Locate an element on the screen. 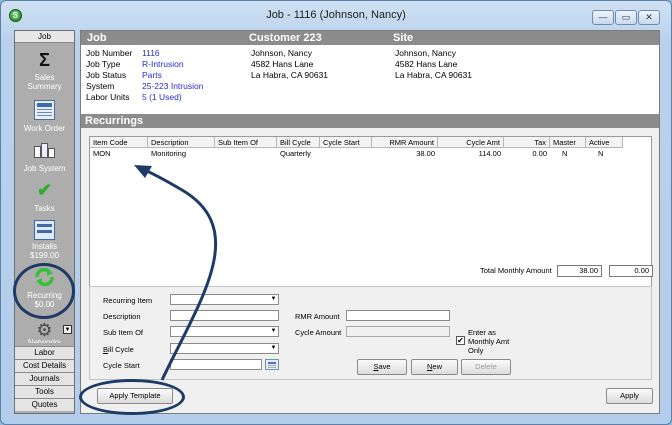  annotation-arrow is located at coordinates (176, 273).